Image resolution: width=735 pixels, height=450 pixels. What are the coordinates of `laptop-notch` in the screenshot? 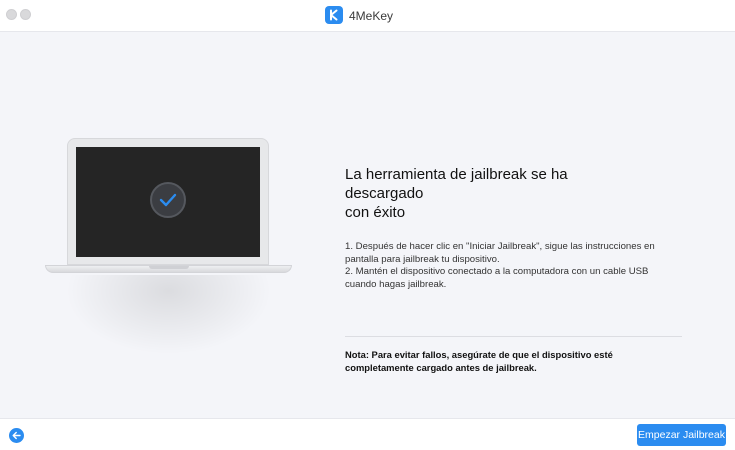 It's located at (169, 267).